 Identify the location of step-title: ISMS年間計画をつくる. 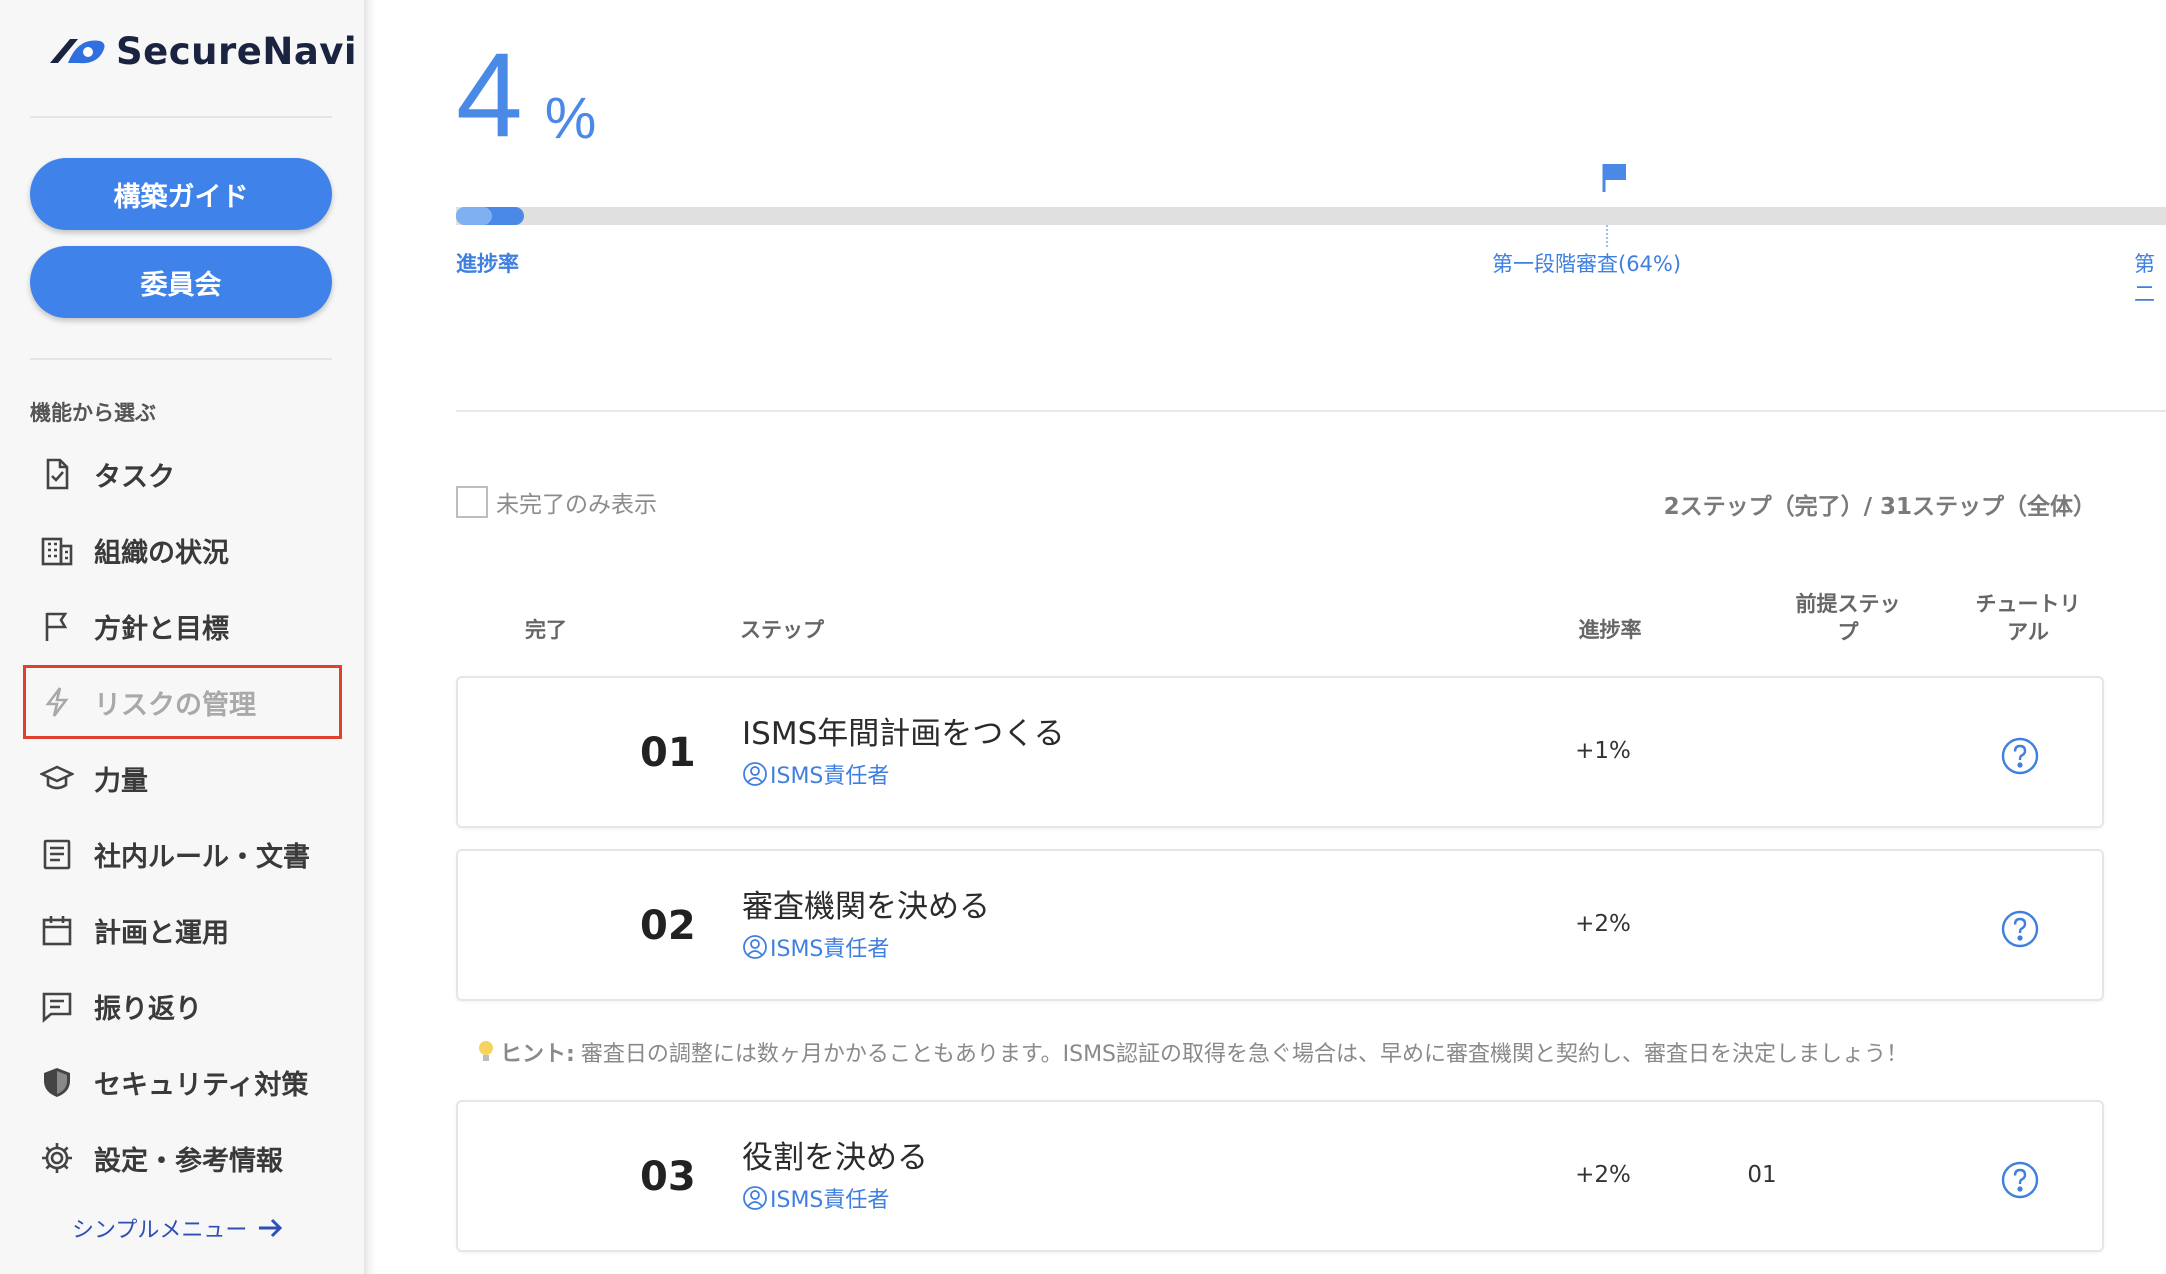
(903, 730).